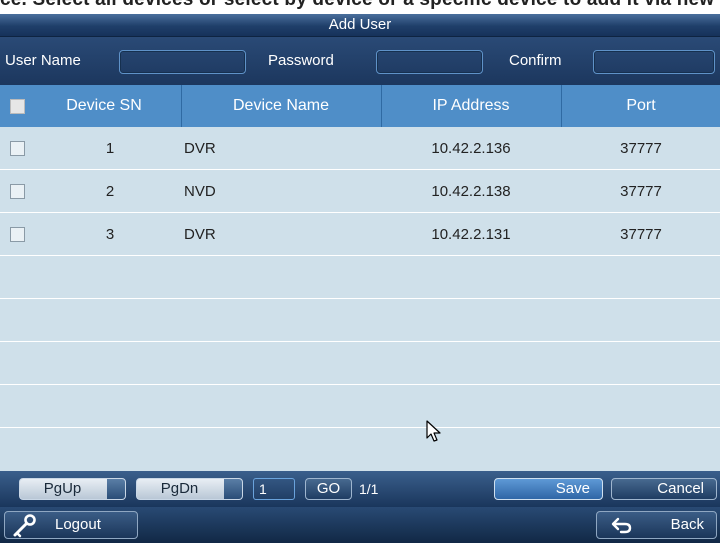 Image resolution: width=720 pixels, height=543 pixels. What do you see at coordinates (24, 526) in the screenshot?
I see `key-icon` at bounding box center [24, 526].